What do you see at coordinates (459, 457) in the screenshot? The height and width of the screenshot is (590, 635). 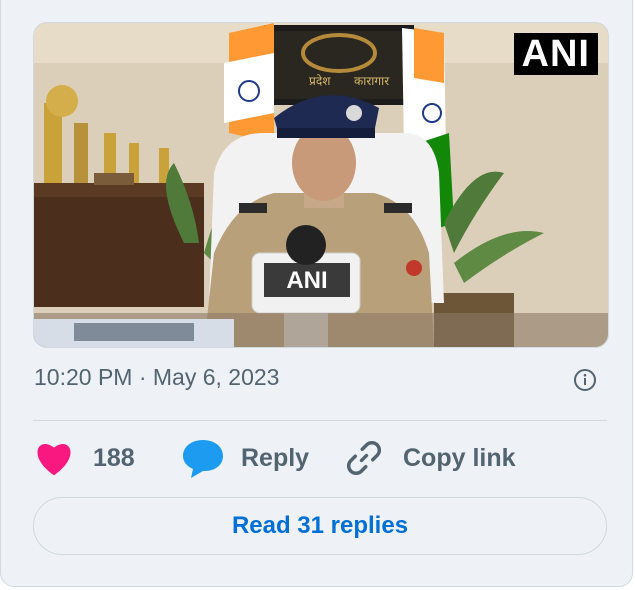 I see `copy-link-label: Copy link` at bounding box center [459, 457].